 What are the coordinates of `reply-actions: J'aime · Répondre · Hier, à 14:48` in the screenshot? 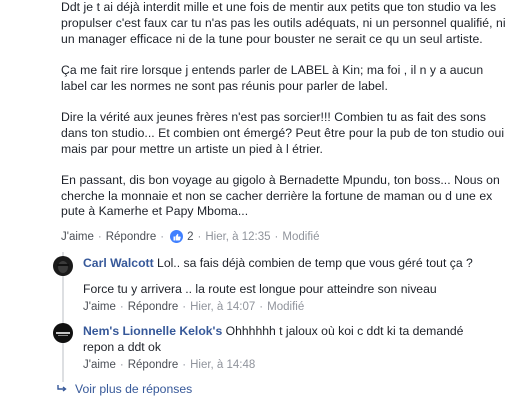 It's located at (169, 365).